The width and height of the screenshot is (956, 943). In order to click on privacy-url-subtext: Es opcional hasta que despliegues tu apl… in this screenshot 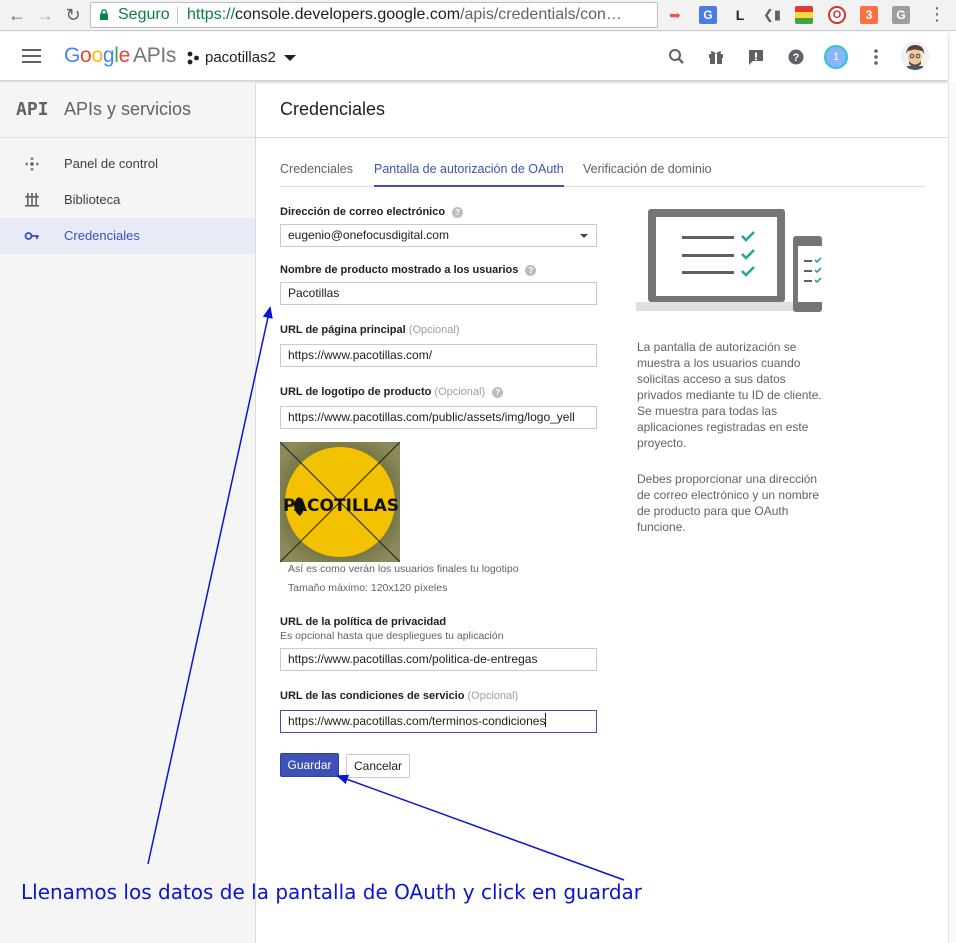, I will do `click(392, 636)`.